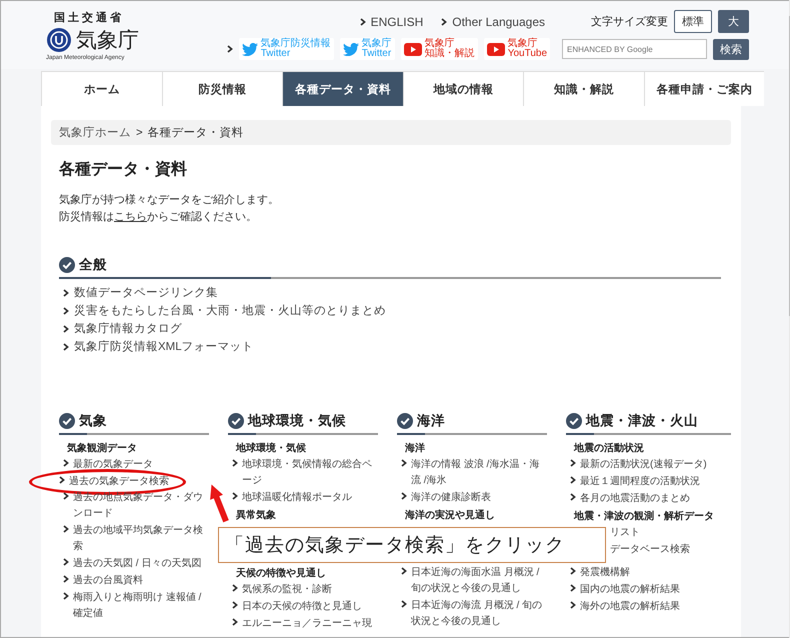  What do you see at coordinates (625, 533) in the screenshot?
I see `data-link: リスト` at bounding box center [625, 533].